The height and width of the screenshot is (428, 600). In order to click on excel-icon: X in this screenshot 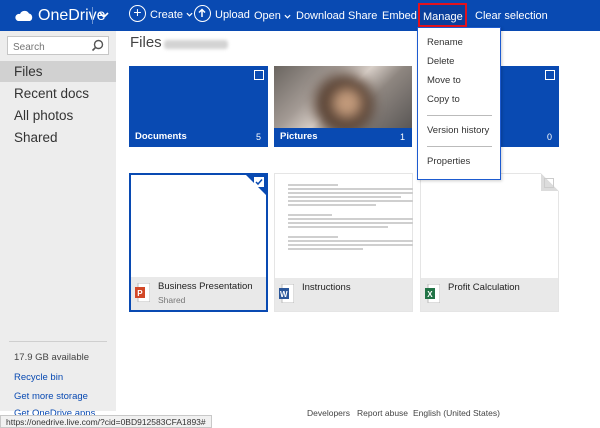, I will do `click(432, 293)`.